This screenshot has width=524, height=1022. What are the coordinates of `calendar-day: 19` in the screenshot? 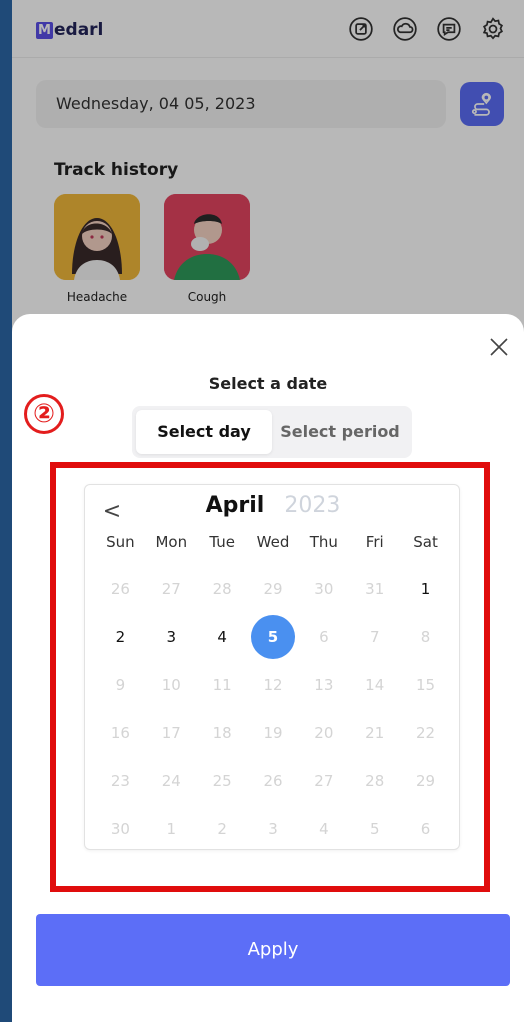 It's located at (273, 733).